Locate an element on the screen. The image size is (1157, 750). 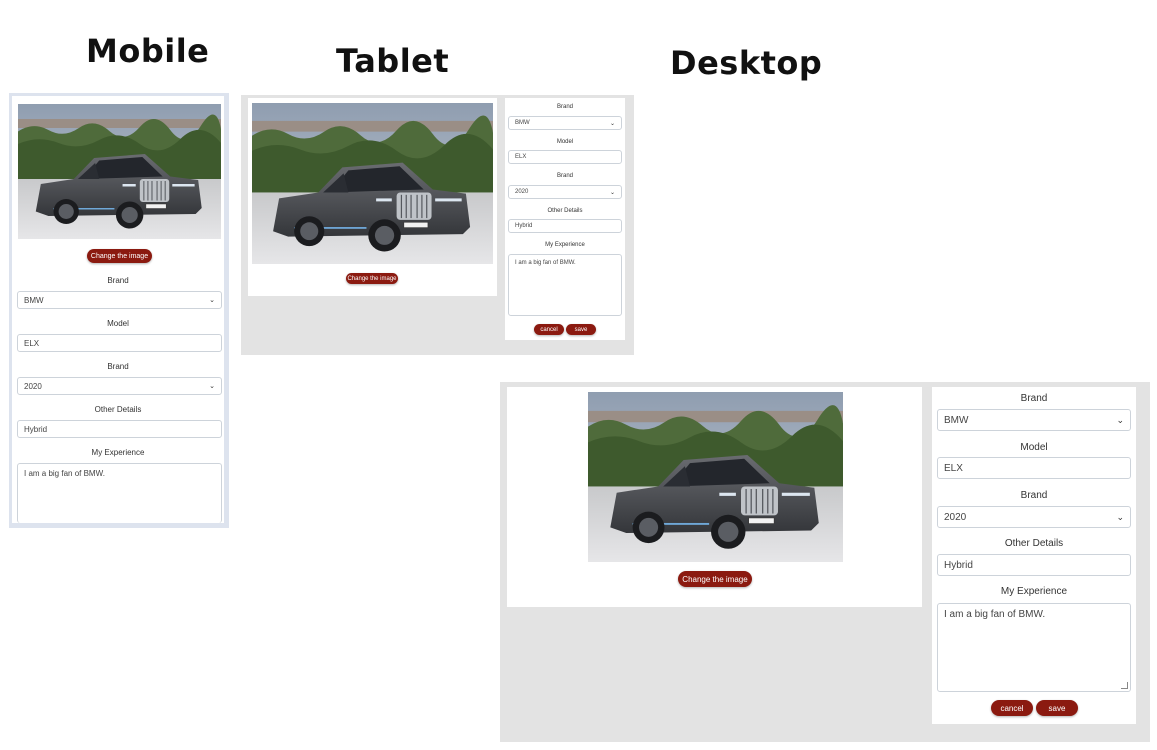
desktop-heading: Desktop is located at coordinates (746, 63).